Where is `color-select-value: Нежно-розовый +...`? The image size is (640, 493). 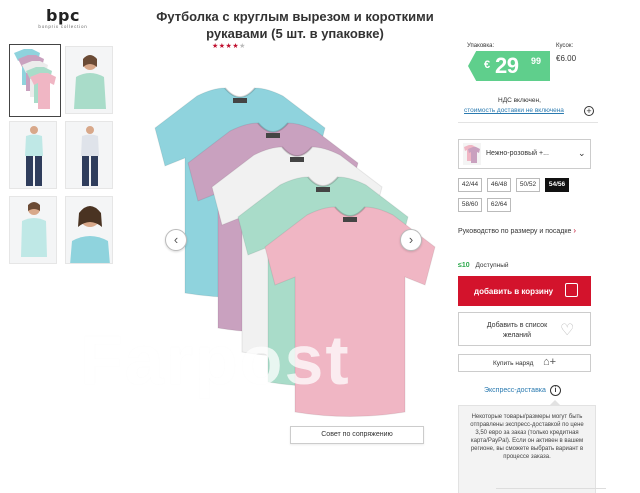
color-select-value: Нежно-розовый +... is located at coordinates (517, 153).